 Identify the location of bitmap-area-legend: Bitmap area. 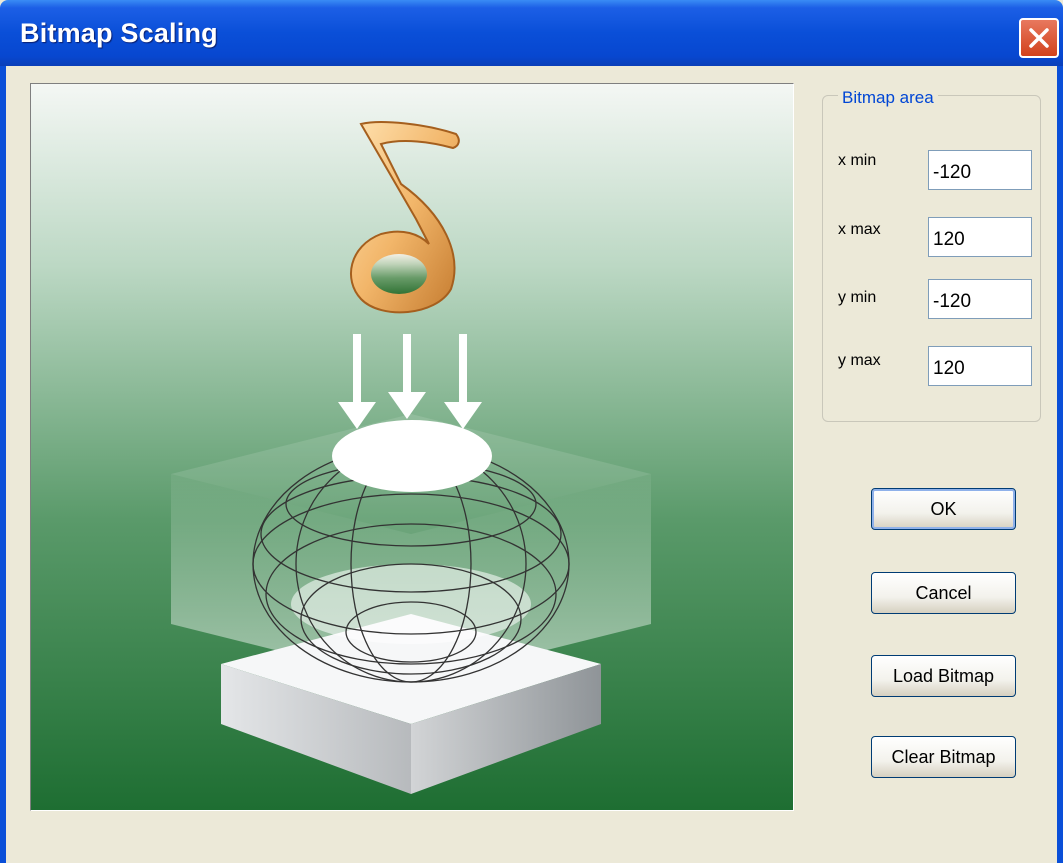
(888, 98).